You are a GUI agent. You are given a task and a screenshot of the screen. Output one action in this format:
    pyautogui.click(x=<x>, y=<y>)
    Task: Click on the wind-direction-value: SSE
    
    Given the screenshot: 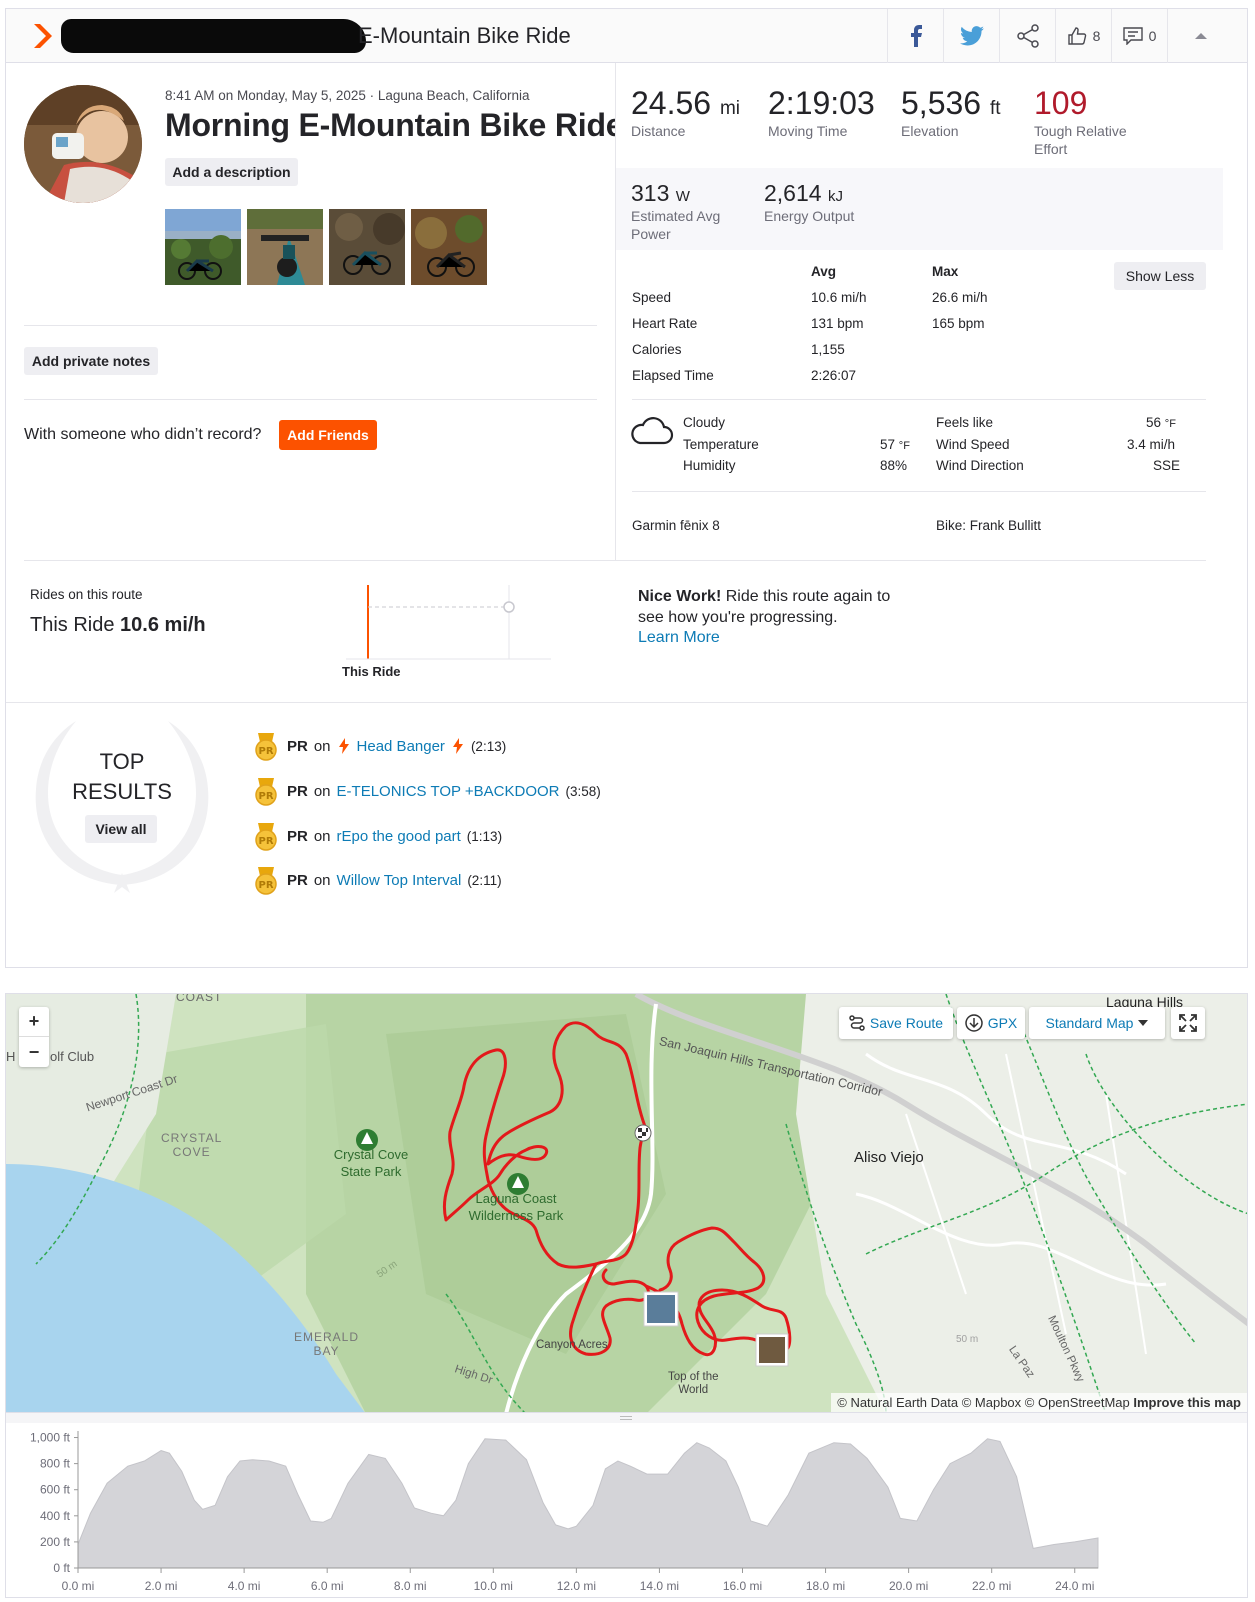 What is the action you would take?
    pyautogui.click(x=1167, y=465)
    